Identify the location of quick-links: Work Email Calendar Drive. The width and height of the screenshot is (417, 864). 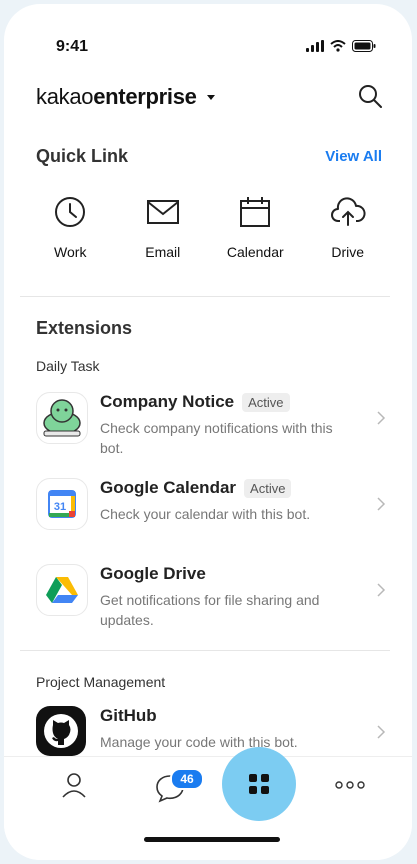
(209, 227).